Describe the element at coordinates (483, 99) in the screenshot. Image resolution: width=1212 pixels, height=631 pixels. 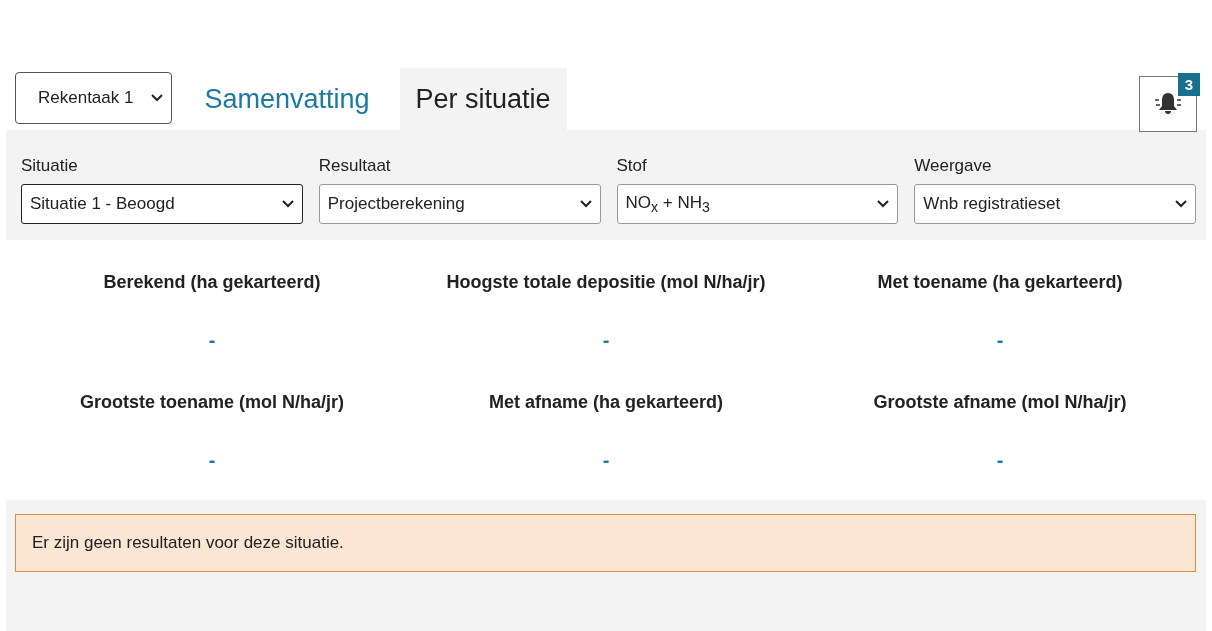
I see `tab: Per situatie` at that location.